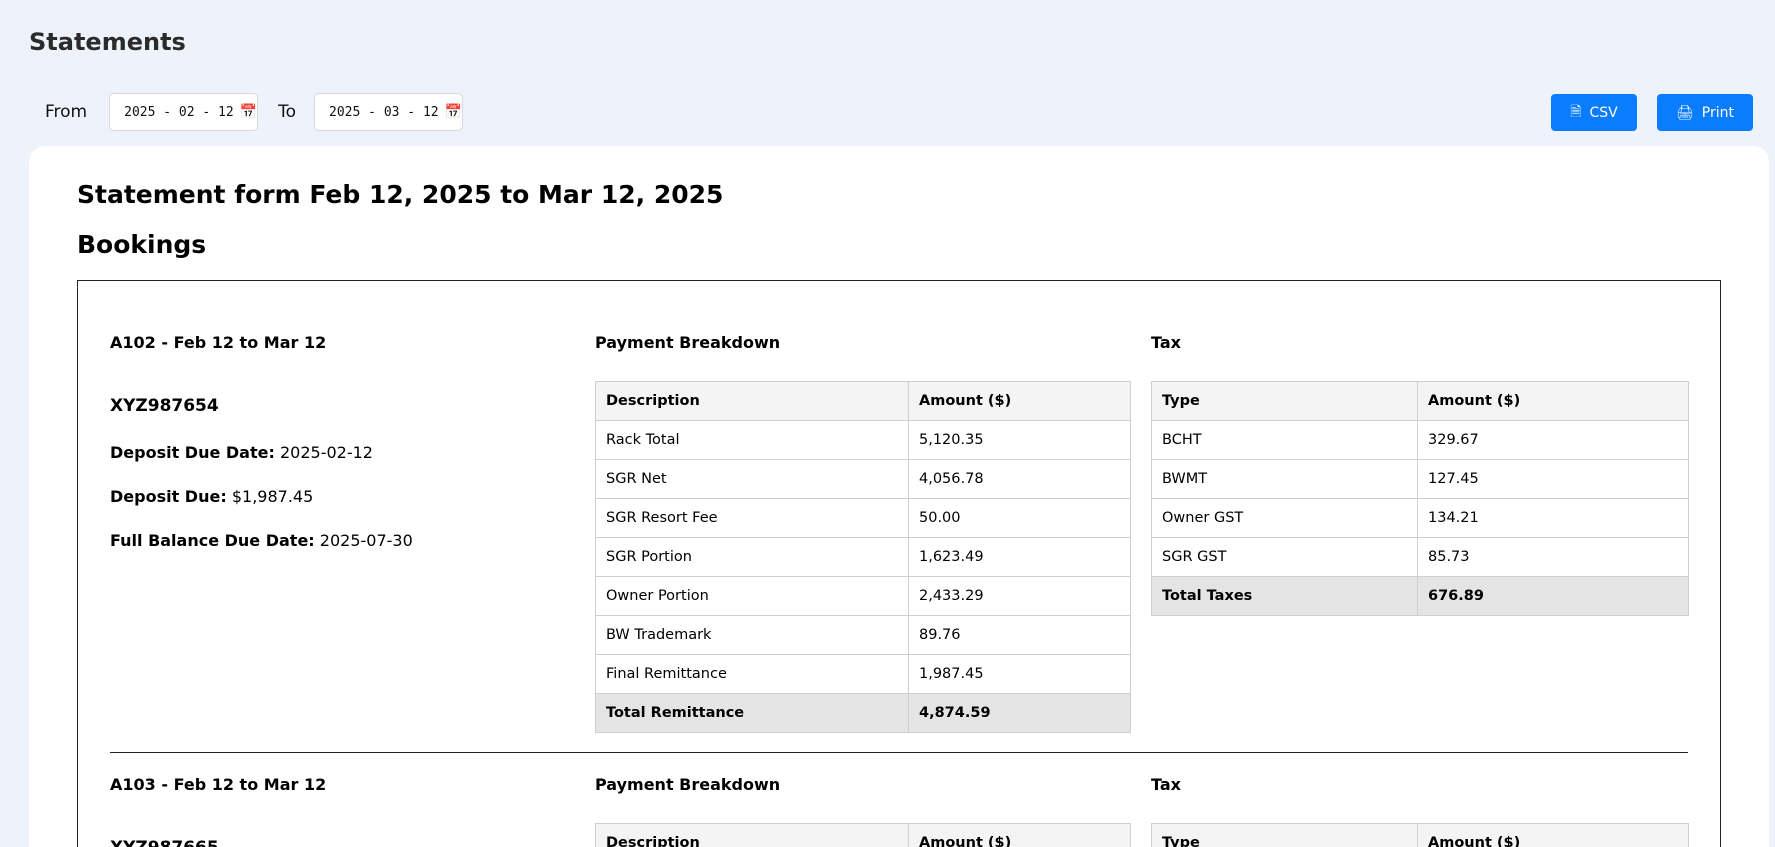 The height and width of the screenshot is (847, 1775). What do you see at coordinates (1553, 440) in the screenshot?
I see `row-amount: 329.67` at bounding box center [1553, 440].